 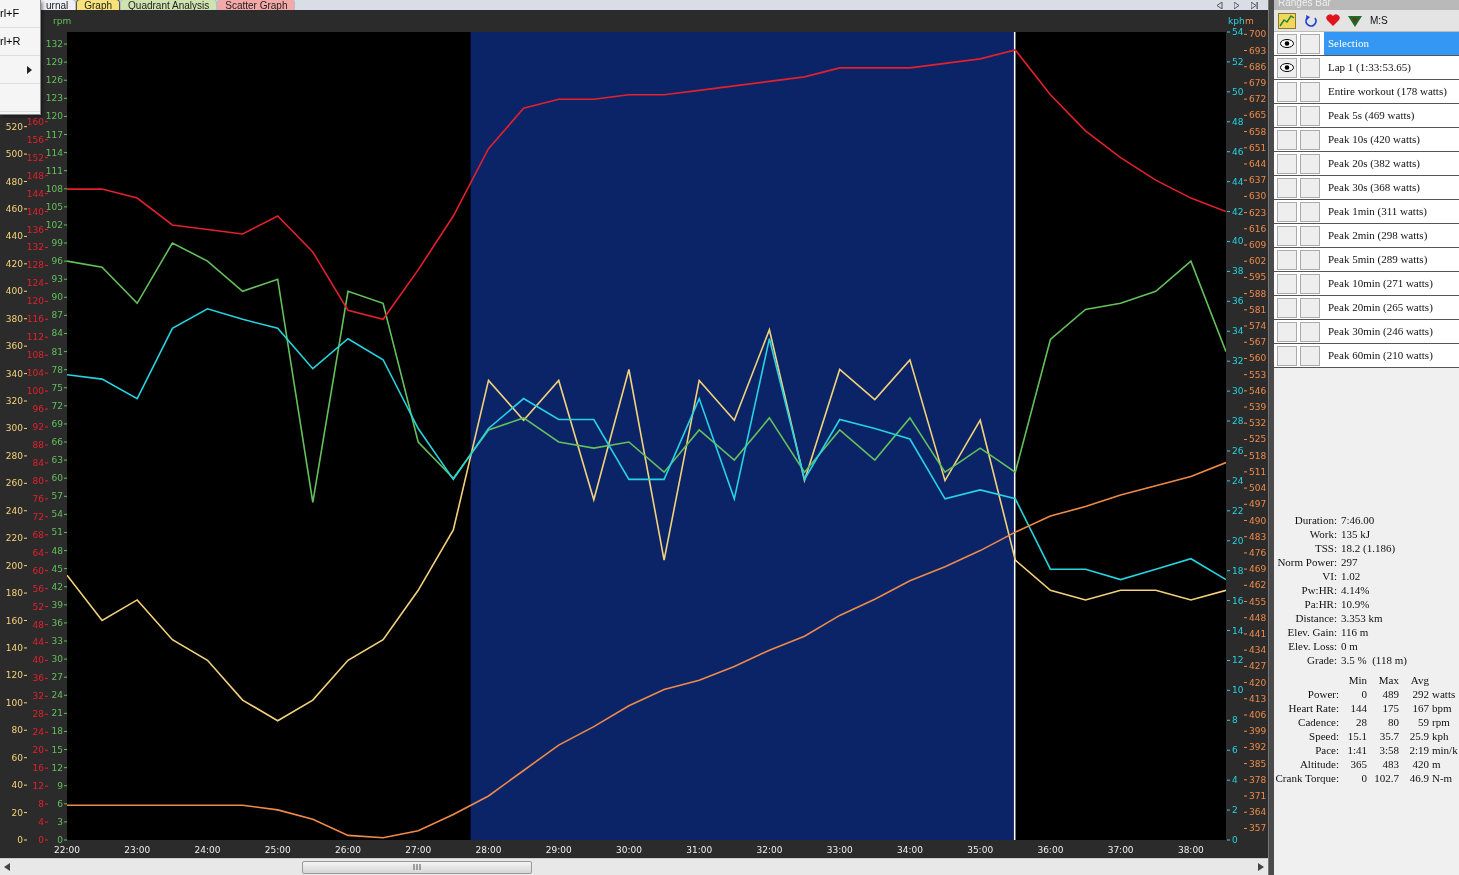 What do you see at coordinates (137, 850) in the screenshot?
I see `axis-label: 23:00` at bounding box center [137, 850].